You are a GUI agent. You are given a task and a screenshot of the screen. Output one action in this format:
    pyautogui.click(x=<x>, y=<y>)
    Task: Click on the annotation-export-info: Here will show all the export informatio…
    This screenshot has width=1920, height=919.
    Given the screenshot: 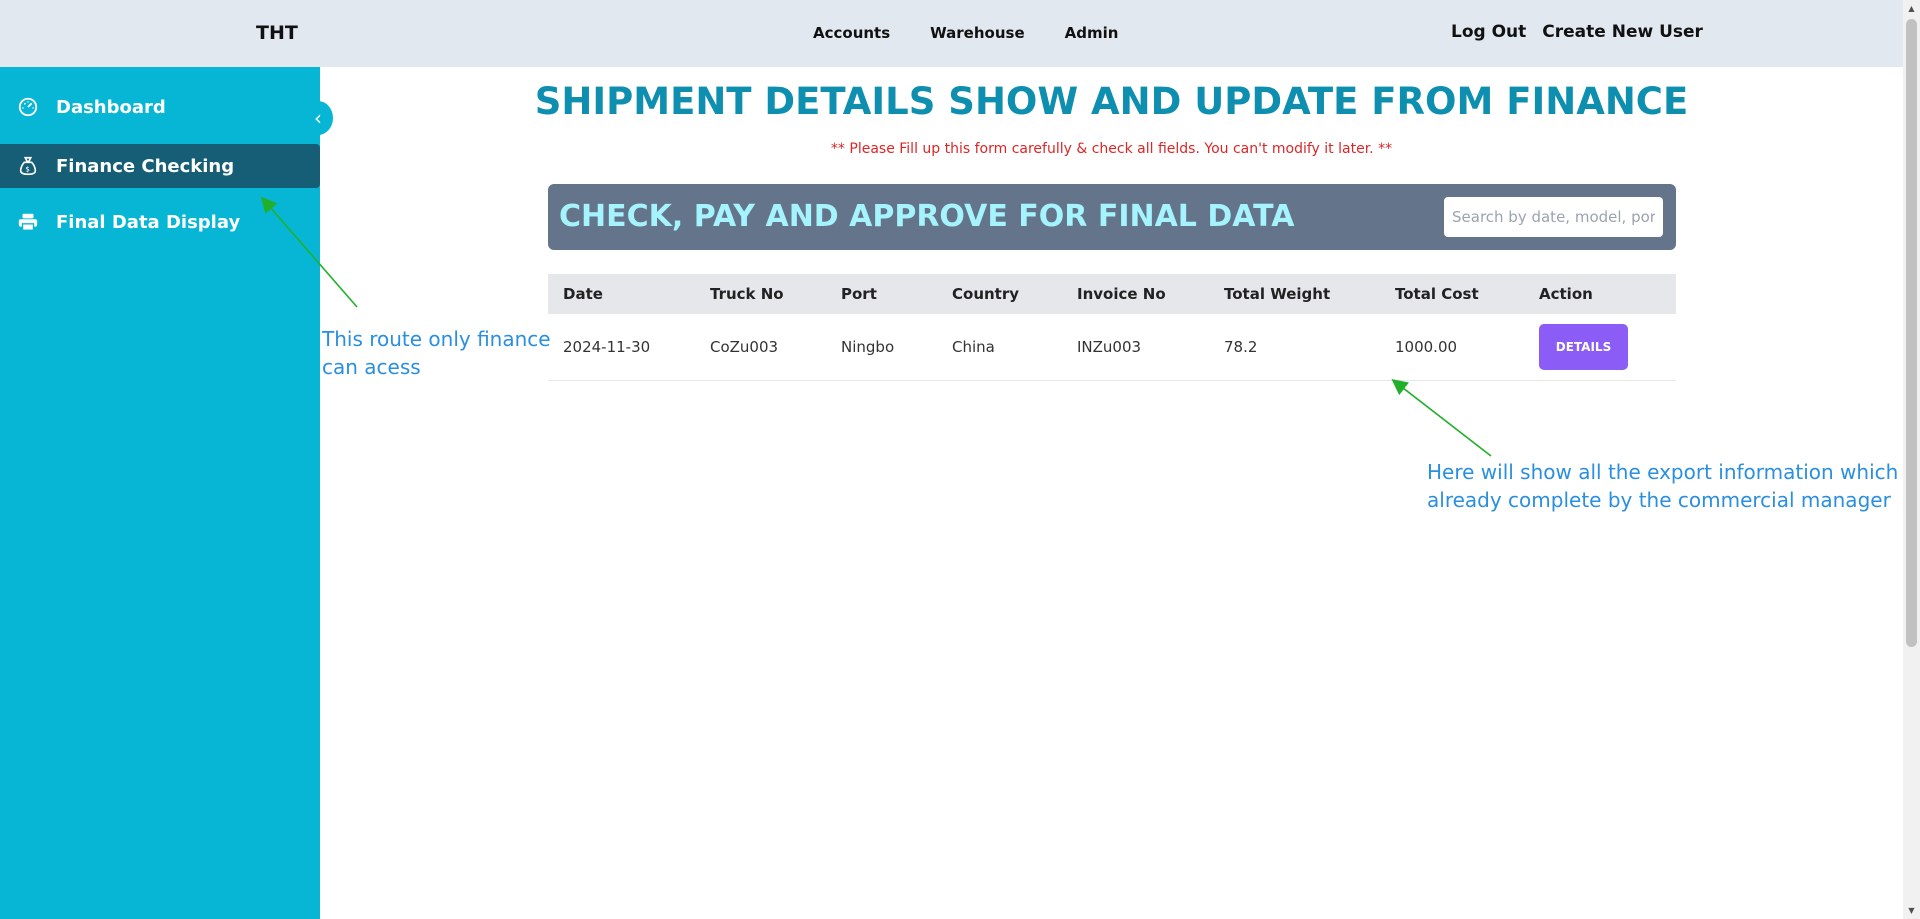 What is the action you would take?
    pyautogui.click(x=1663, y=486)
    